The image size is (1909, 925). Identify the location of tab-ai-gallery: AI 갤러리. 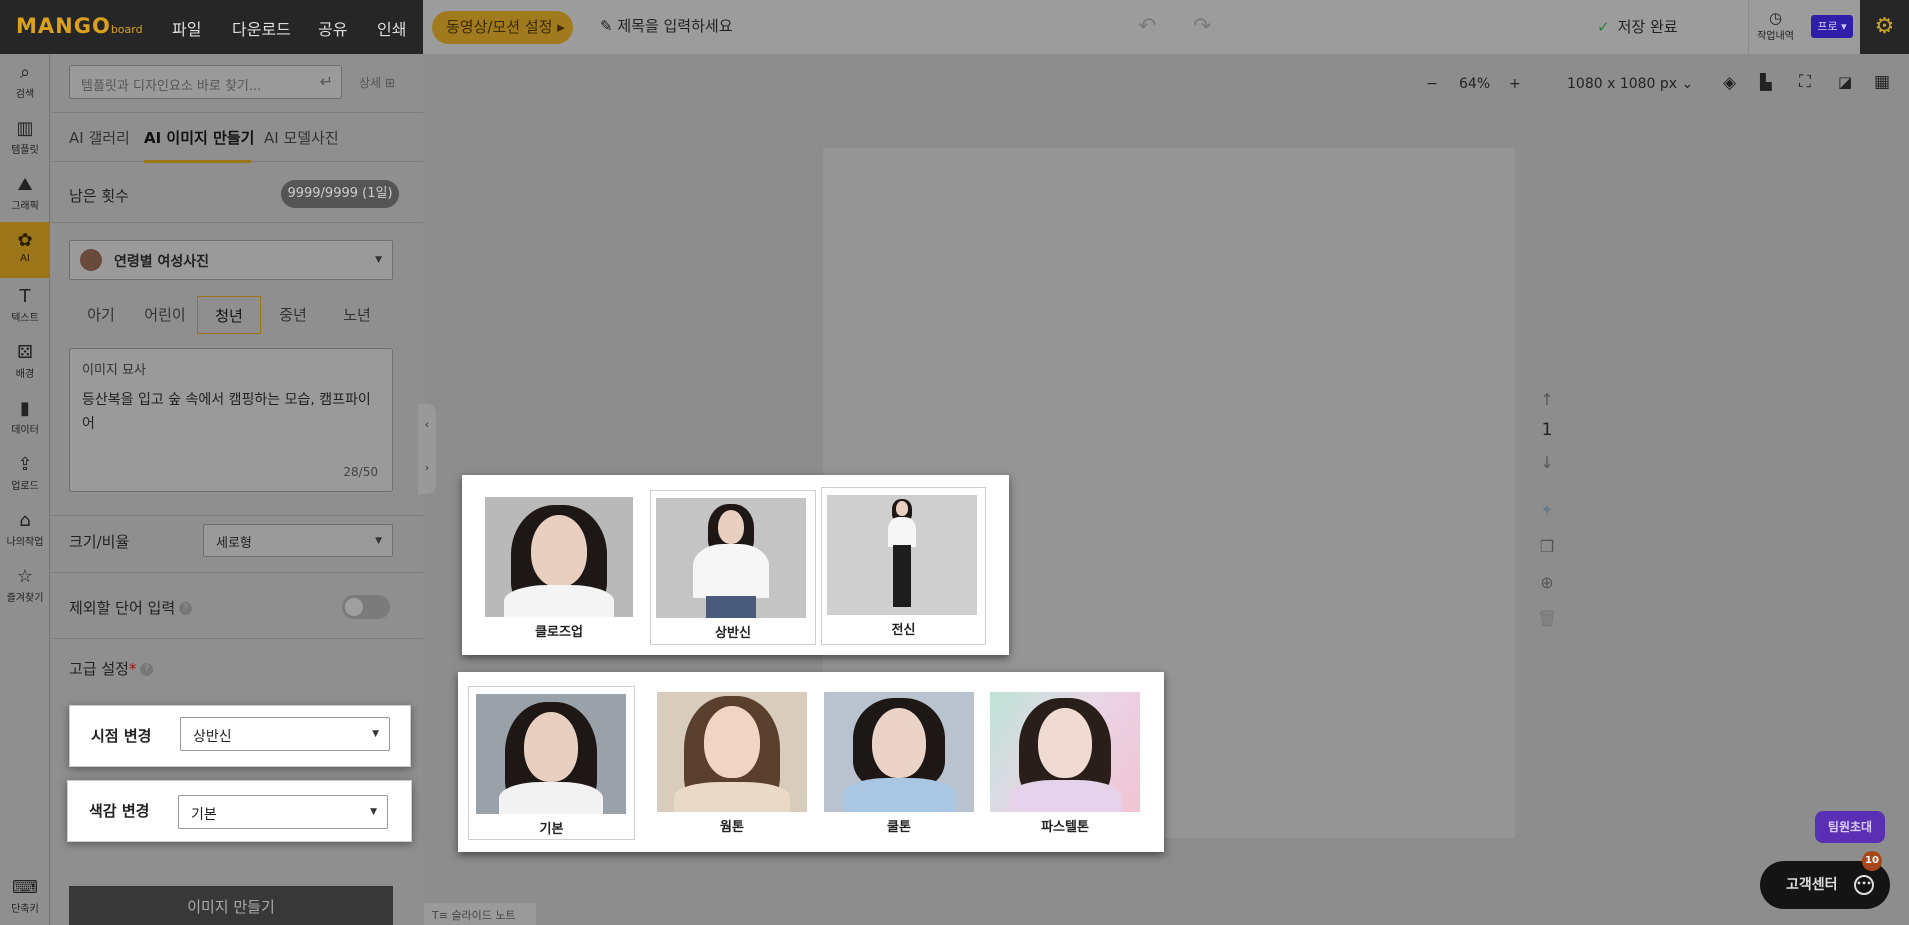
(99, 137).